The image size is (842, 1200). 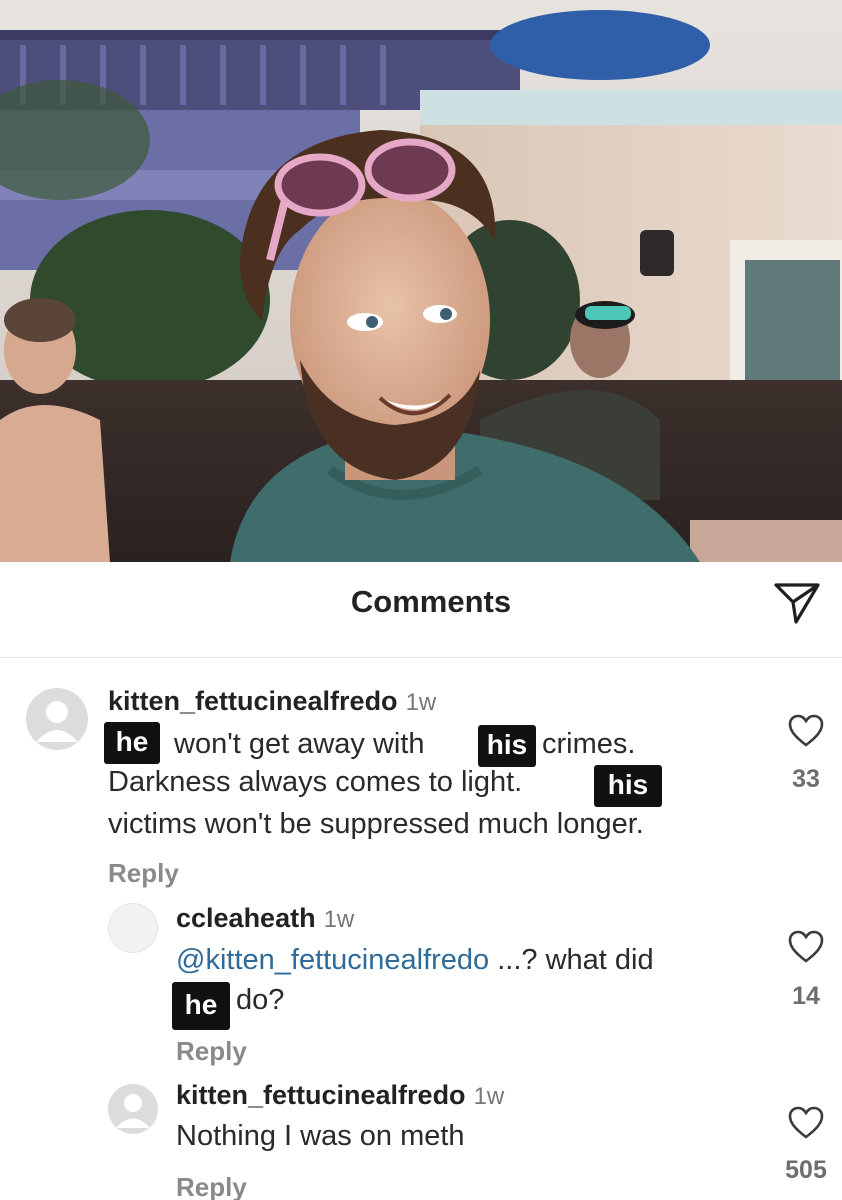 What do you see at coordinates (315, 782) in the screenshot?
I see `comment-text-line: Darkness always comes to light.` at bounding box center [315, 782].